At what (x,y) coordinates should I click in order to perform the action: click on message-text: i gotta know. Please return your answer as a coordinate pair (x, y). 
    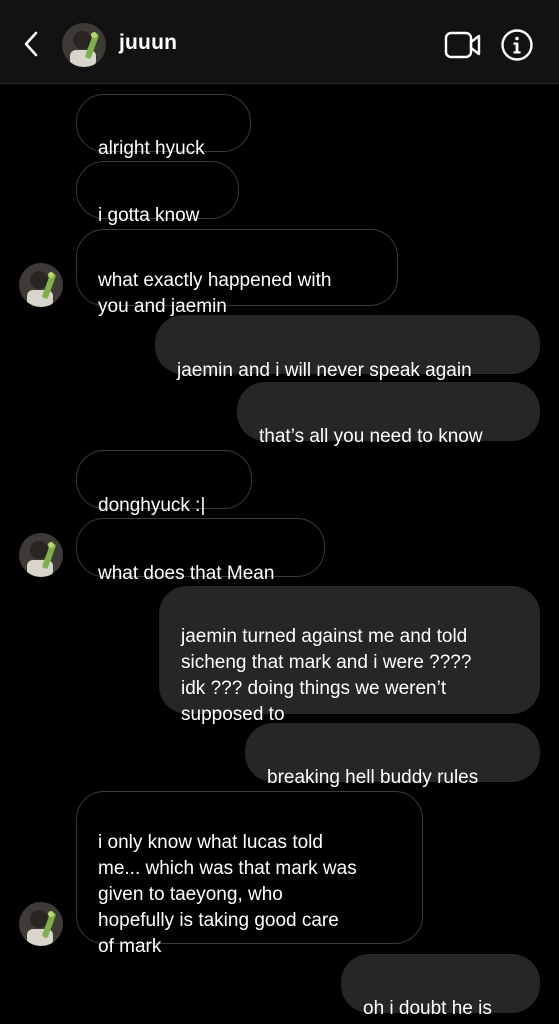
    Looking at the image, I should click on (149, 215).